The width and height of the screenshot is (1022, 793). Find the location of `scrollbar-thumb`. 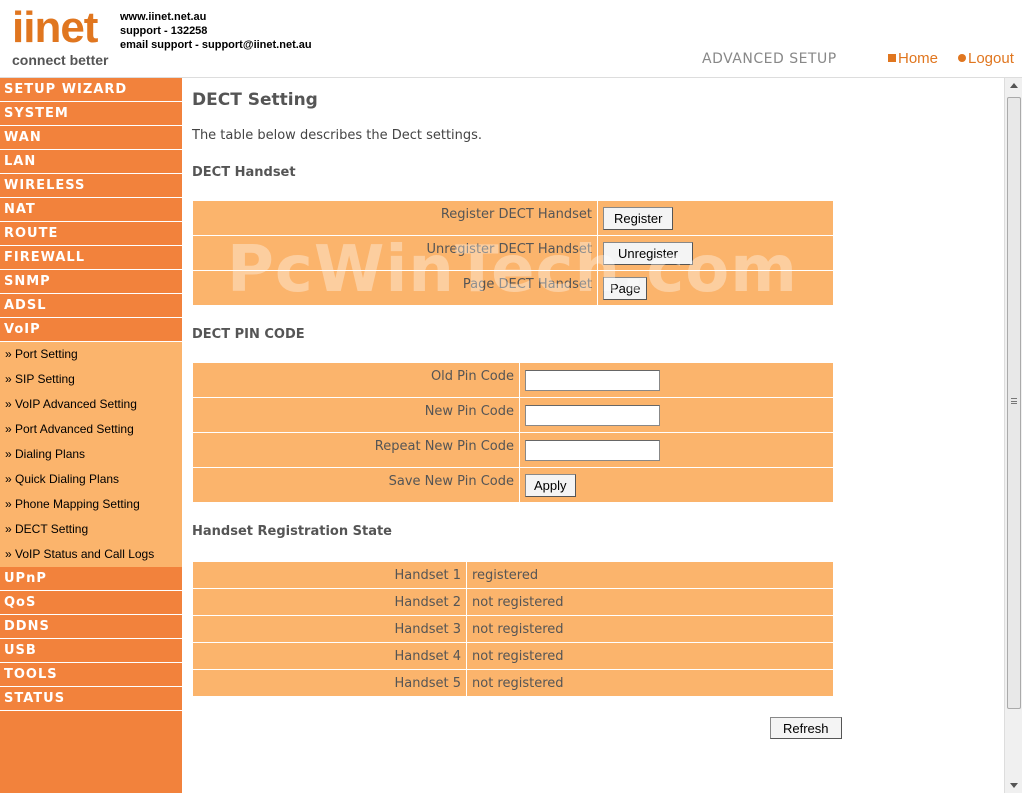

scrollbar-thumb is located at coordinates (1014, 403).